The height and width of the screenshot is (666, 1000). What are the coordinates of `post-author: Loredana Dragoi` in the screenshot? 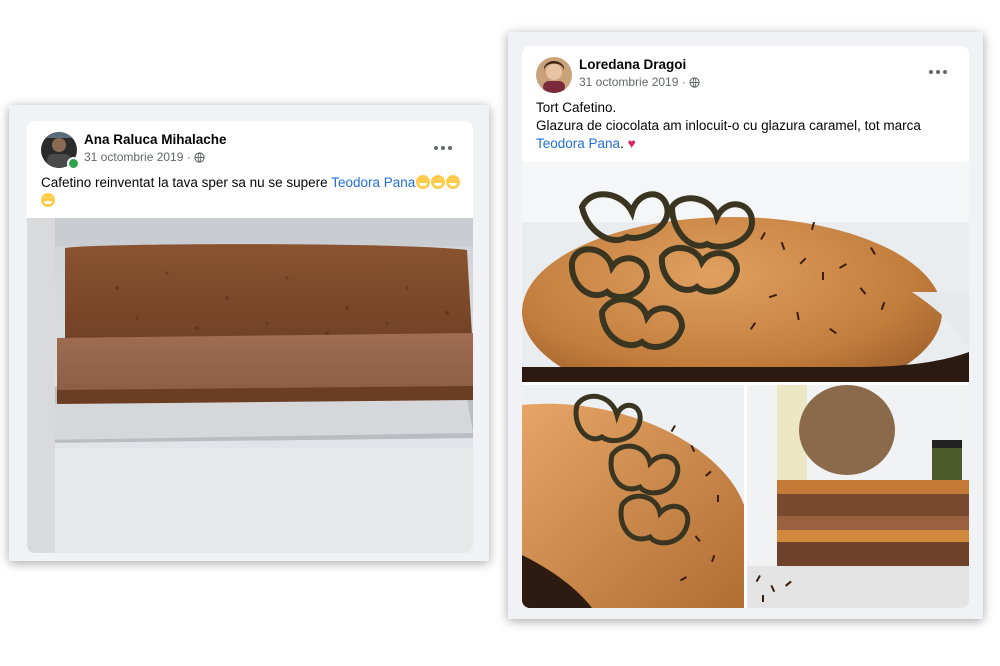 It's located at (632, 64).